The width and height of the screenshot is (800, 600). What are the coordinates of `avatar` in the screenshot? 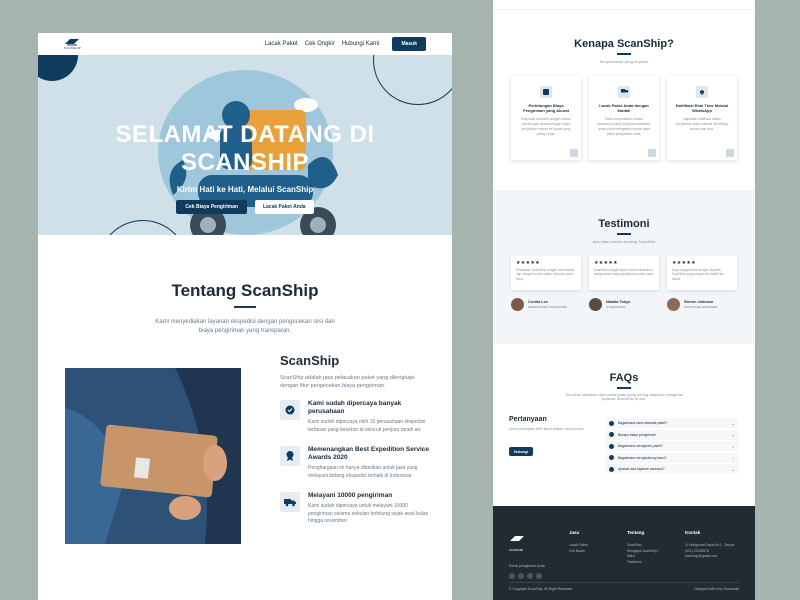 It's located at (595, 304).